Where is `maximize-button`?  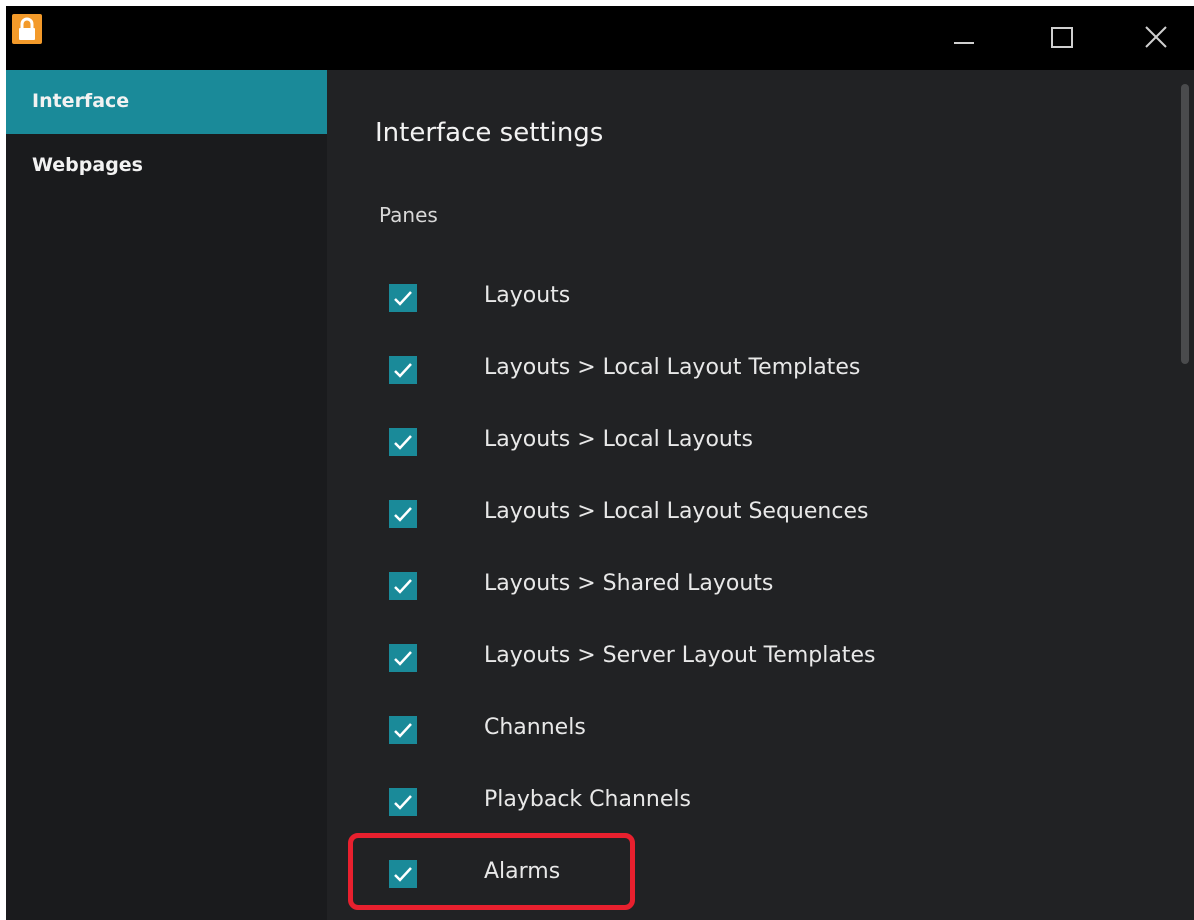 maximize-button is located at coordinates (1062, 37).